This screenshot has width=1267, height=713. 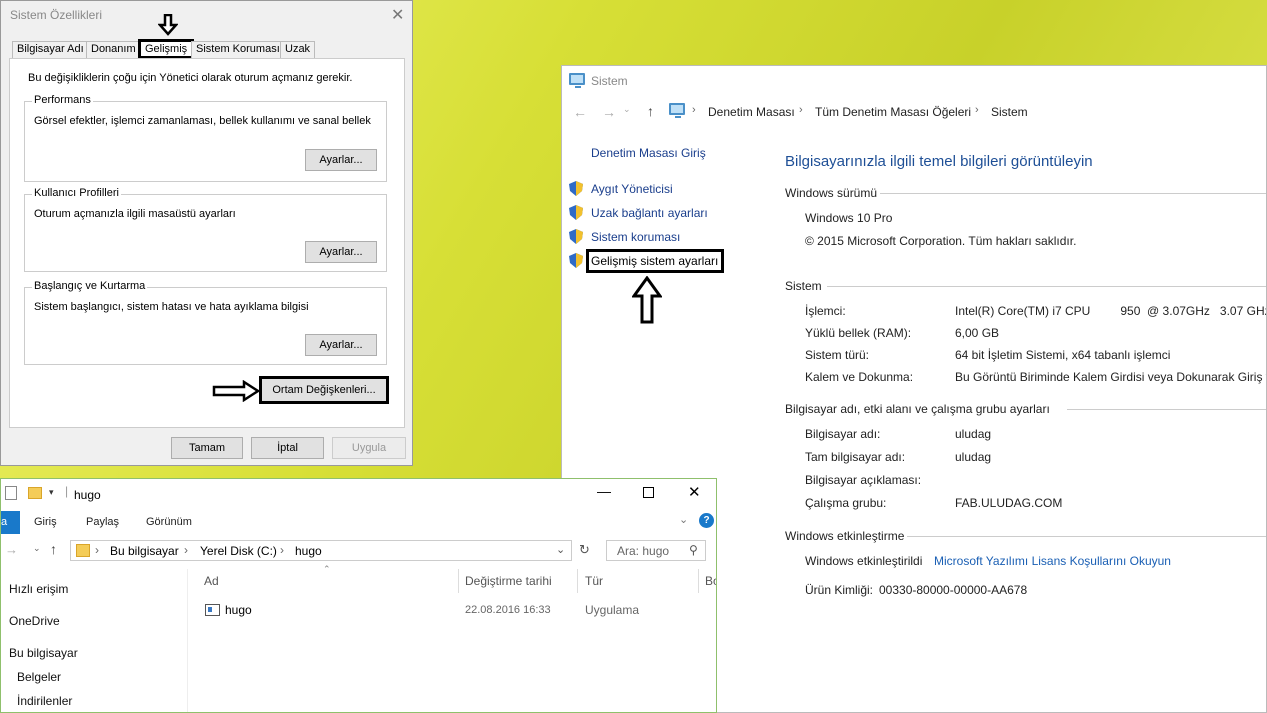 What do you see at coordinates (604, 491) in the screenshot?
I see `minimize-icon: —` at bounding box center [604, 491].